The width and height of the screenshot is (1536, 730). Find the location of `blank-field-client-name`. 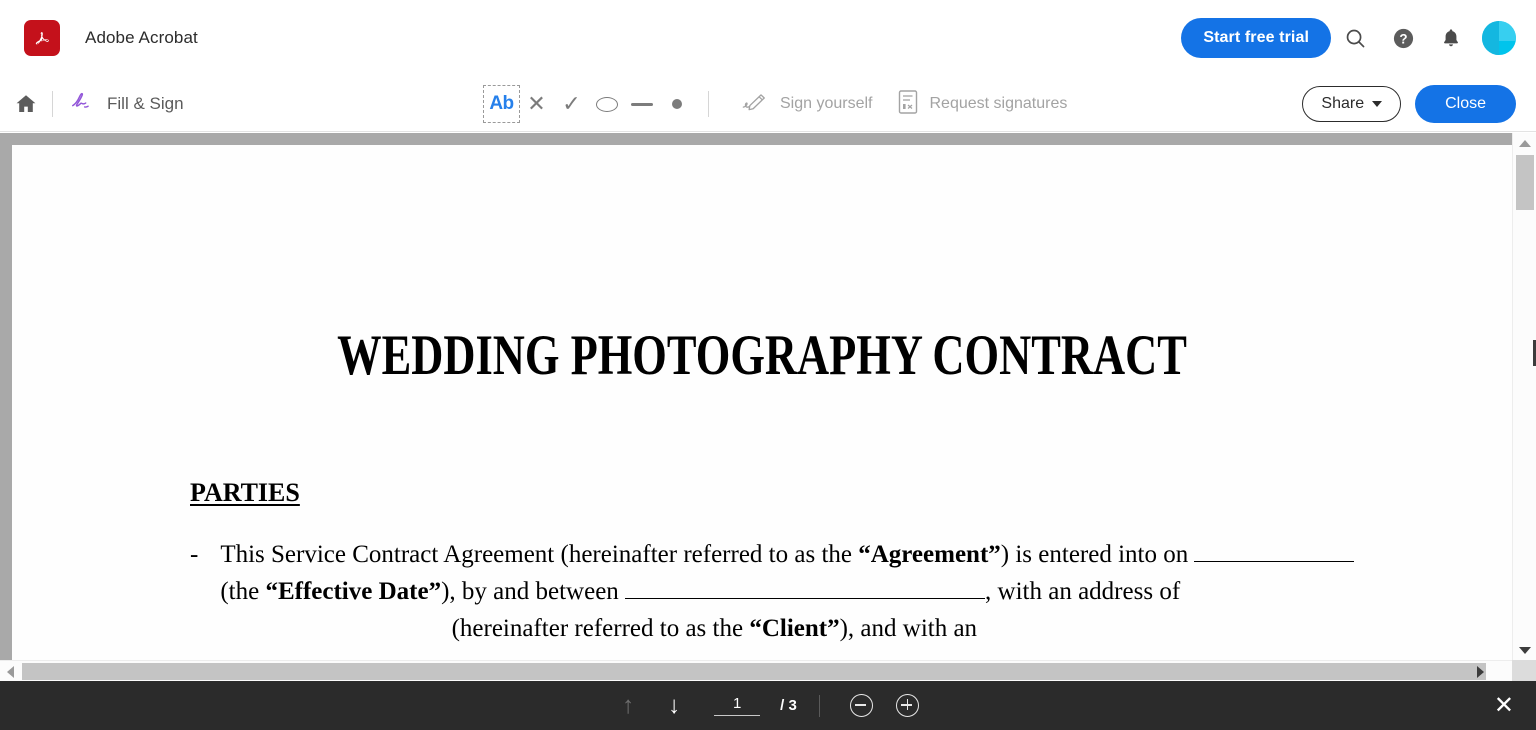

blank-field-client-name is located at coordinates (805, 598).